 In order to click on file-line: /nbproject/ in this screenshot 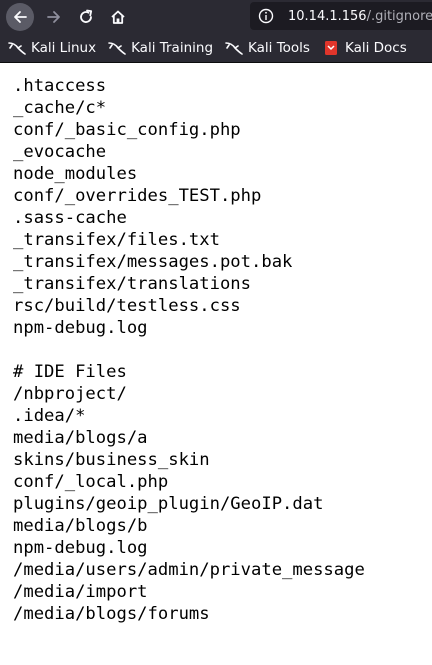, I will do `click(70, 394)`.